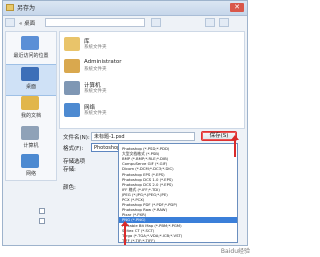 This screenshot has height=257, width=320. I want to click on sidebar-item-recent: 最近访问的位置, so click(31, 49).